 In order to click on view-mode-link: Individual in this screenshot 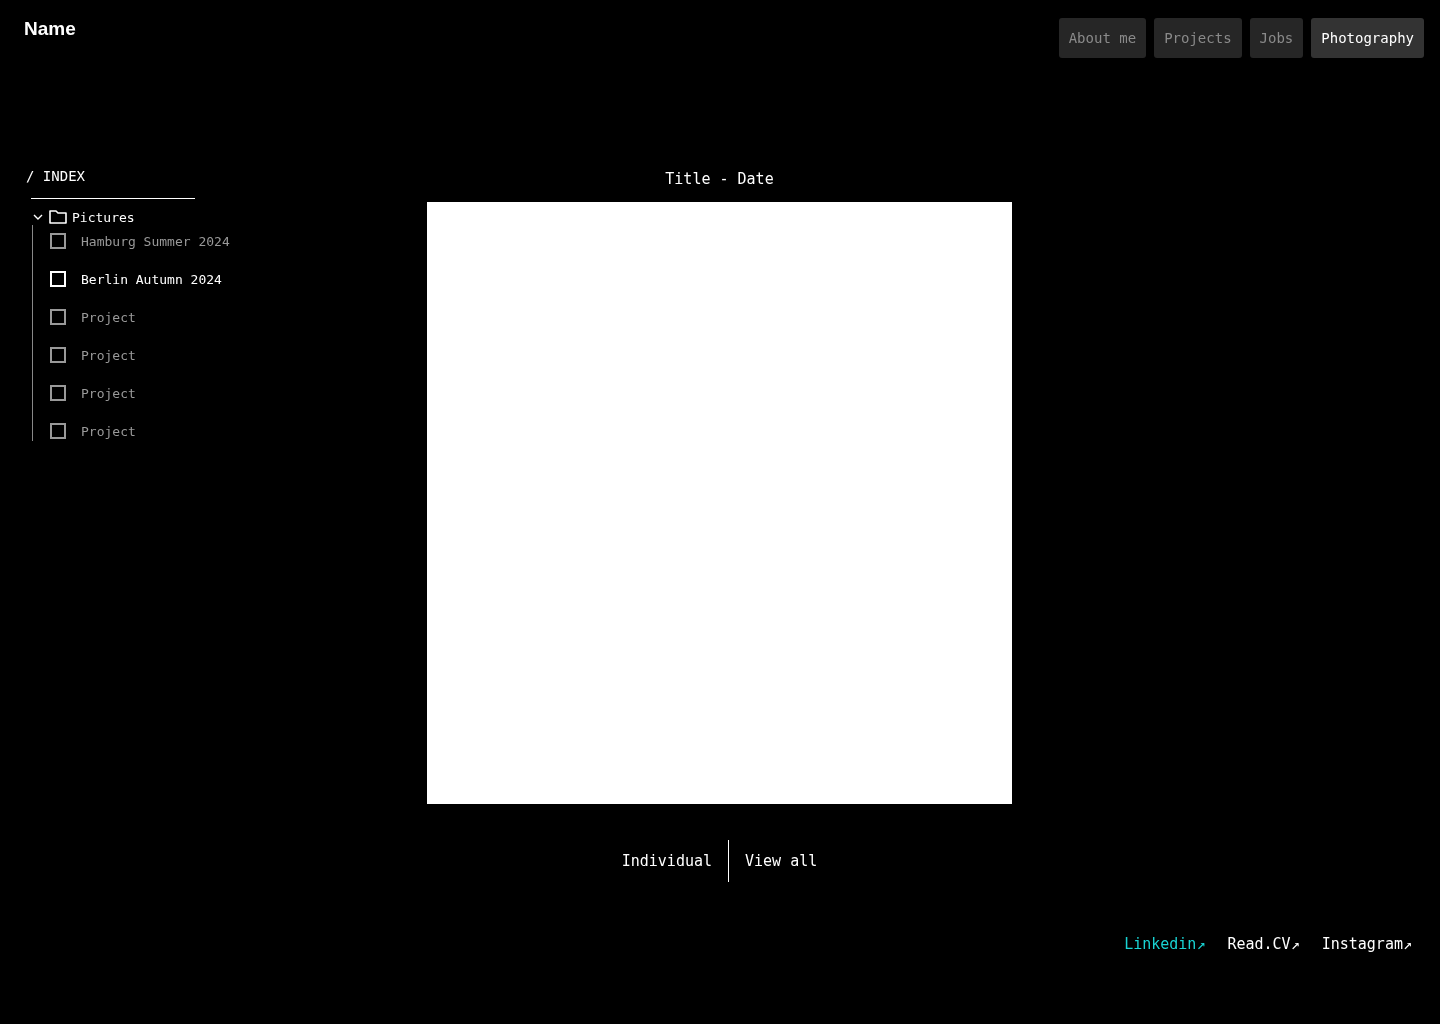, I will do `click(667, 861)`.